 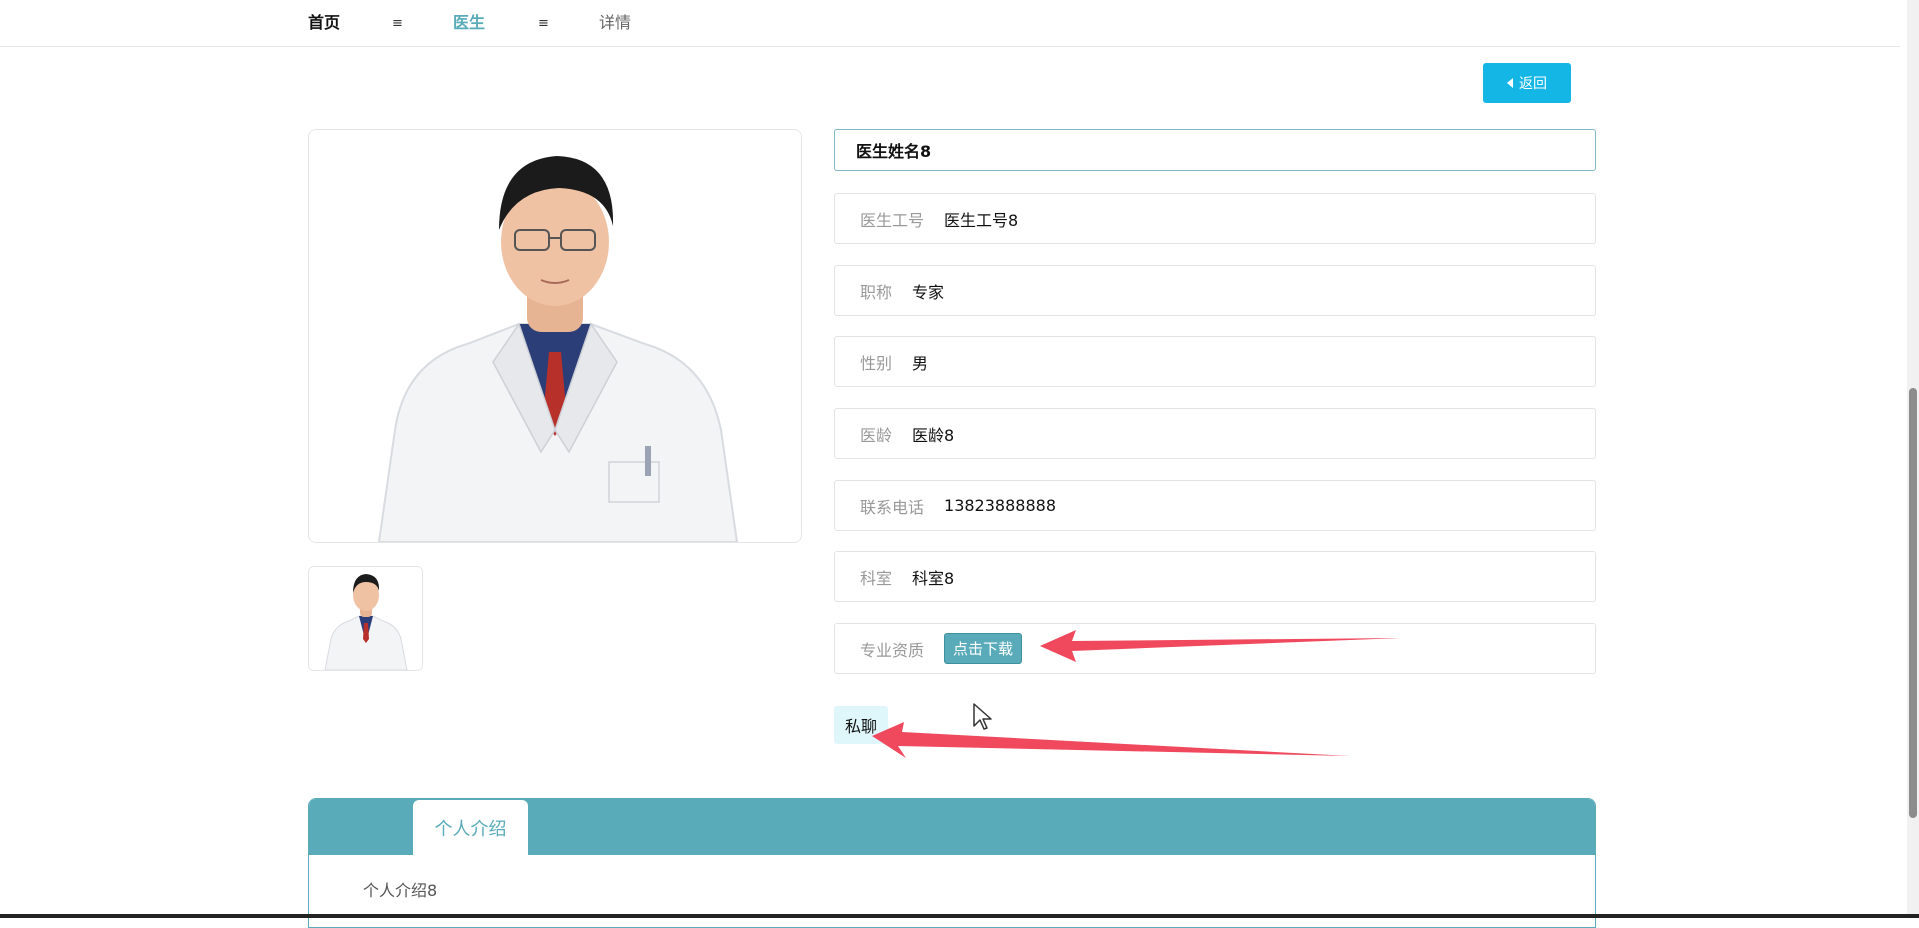 What do you see at coordinates (959, 916) in the screenshot?
I see `window-bottom-edge` at bounding box center [959, 916].